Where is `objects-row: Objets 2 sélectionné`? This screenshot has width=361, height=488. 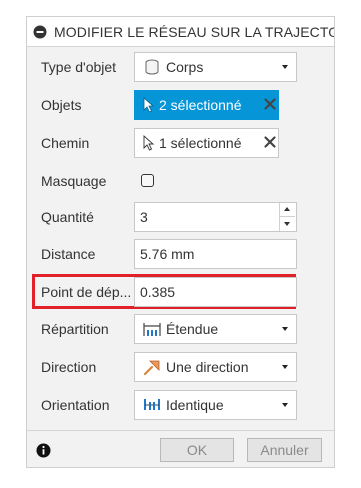 objects-row: Objets 2 sélectionné is located at coordinates (180, 105).